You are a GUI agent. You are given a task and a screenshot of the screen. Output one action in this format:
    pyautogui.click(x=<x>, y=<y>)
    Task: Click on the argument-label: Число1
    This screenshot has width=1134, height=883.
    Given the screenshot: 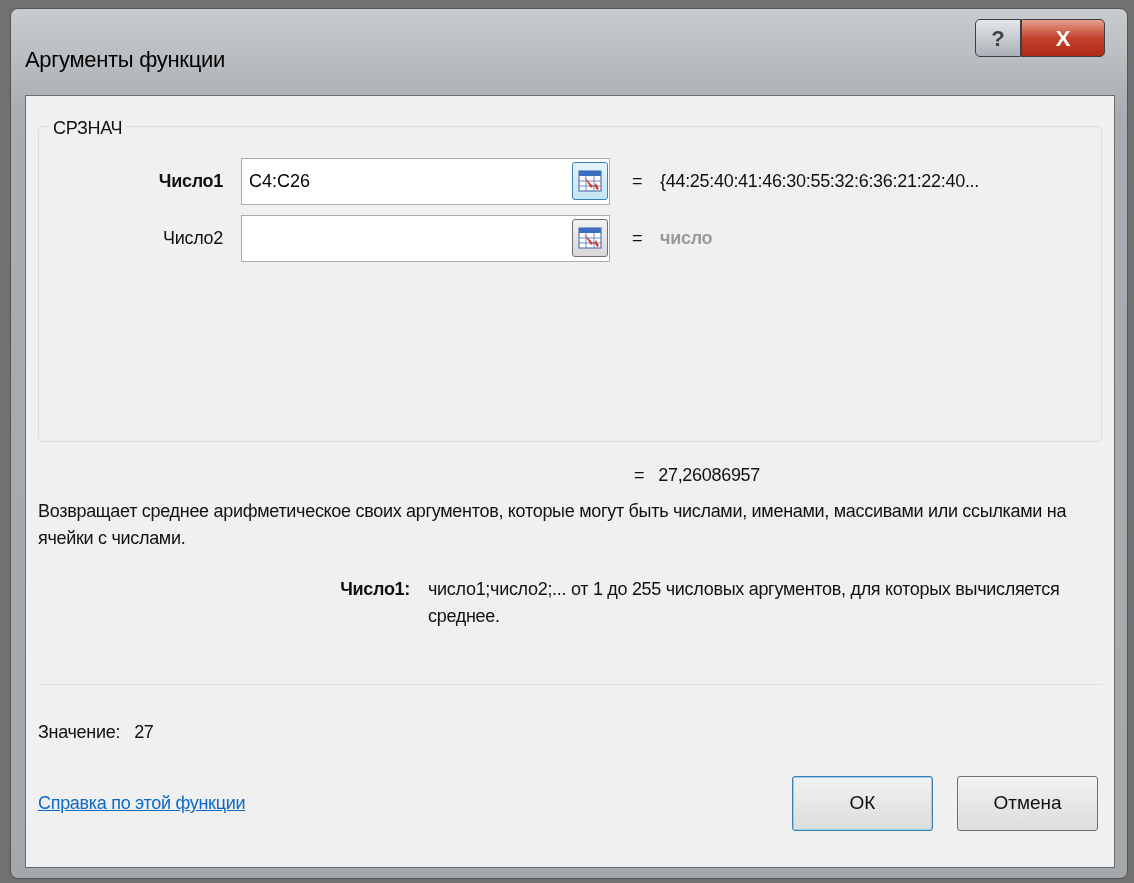 What is the action you would take?
    pyautogui.click(x=190, y=181)
    